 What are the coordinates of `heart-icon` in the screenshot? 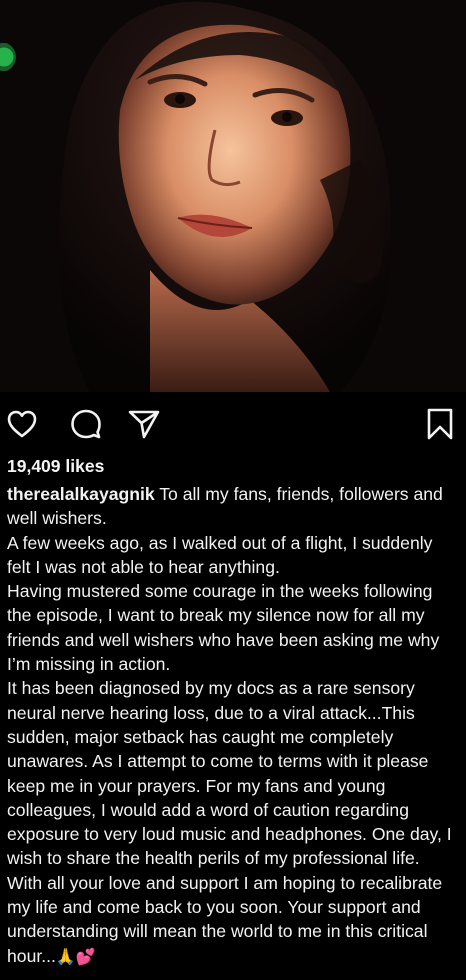 It's located at (22, 424).